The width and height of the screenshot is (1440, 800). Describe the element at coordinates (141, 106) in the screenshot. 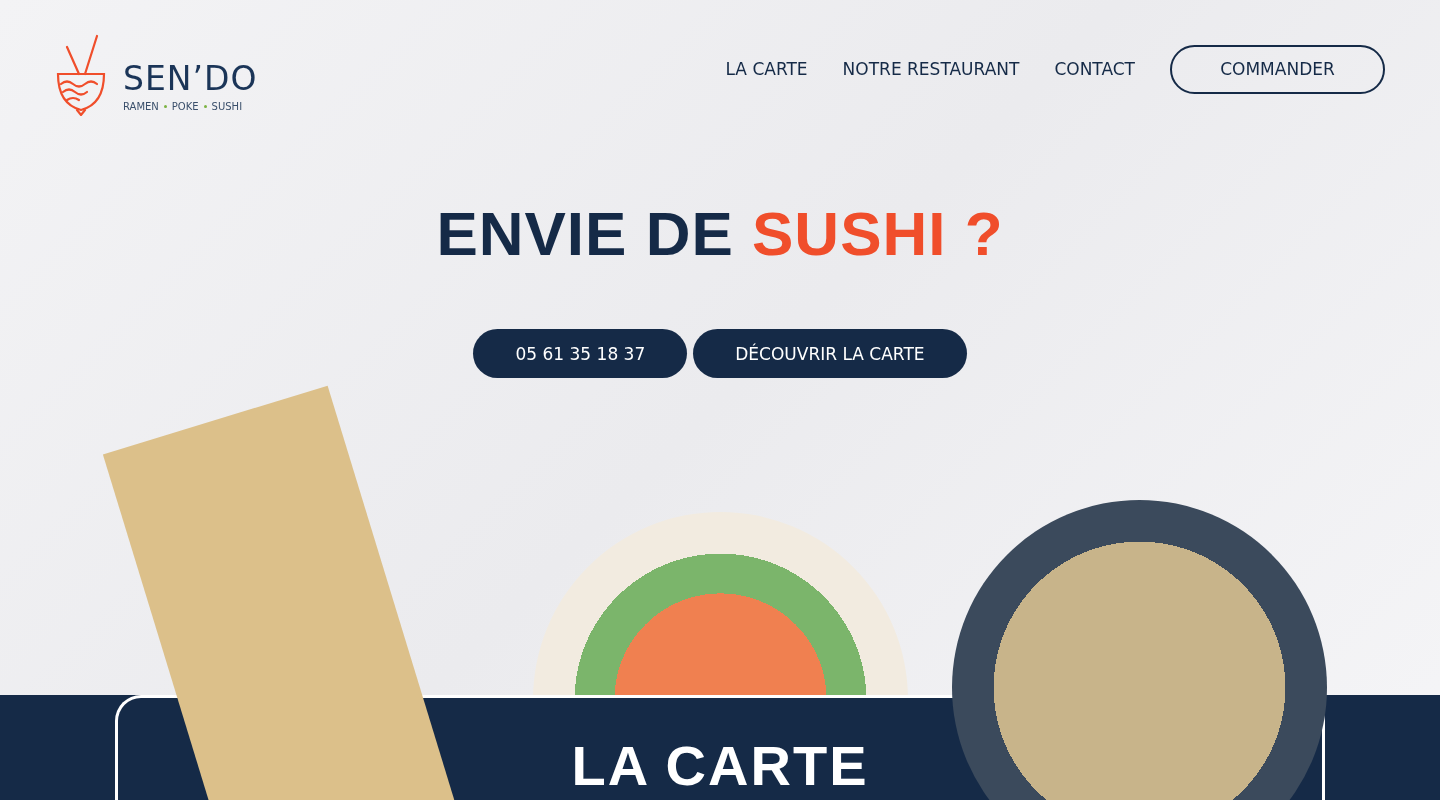

I see `tagline-text: RAMEN` at that location.